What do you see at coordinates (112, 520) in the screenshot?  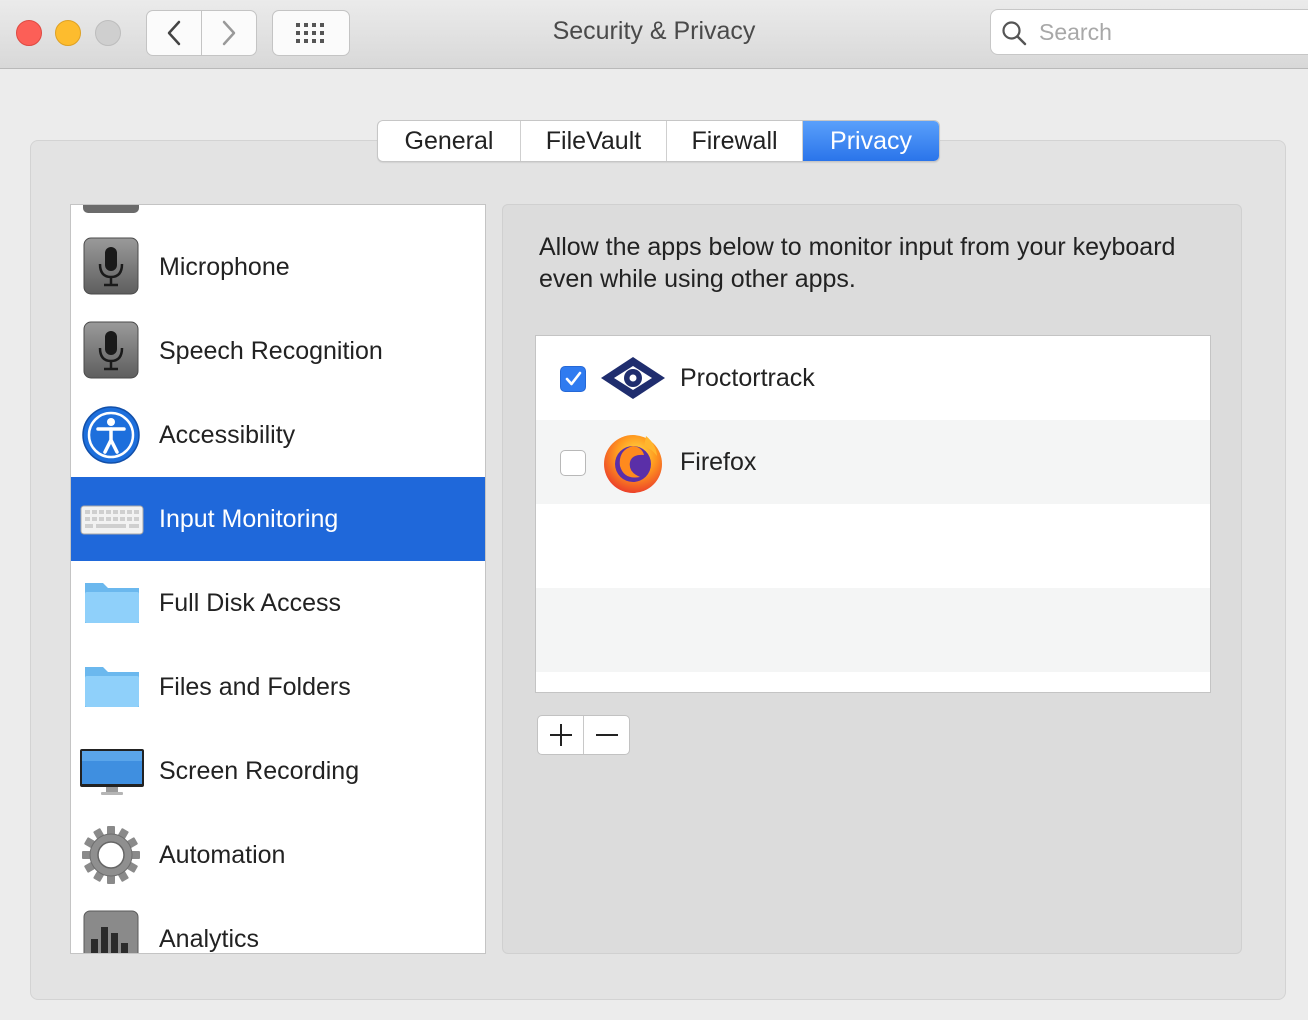 I see `keyboard-icon` at bounding box center [112, 520].